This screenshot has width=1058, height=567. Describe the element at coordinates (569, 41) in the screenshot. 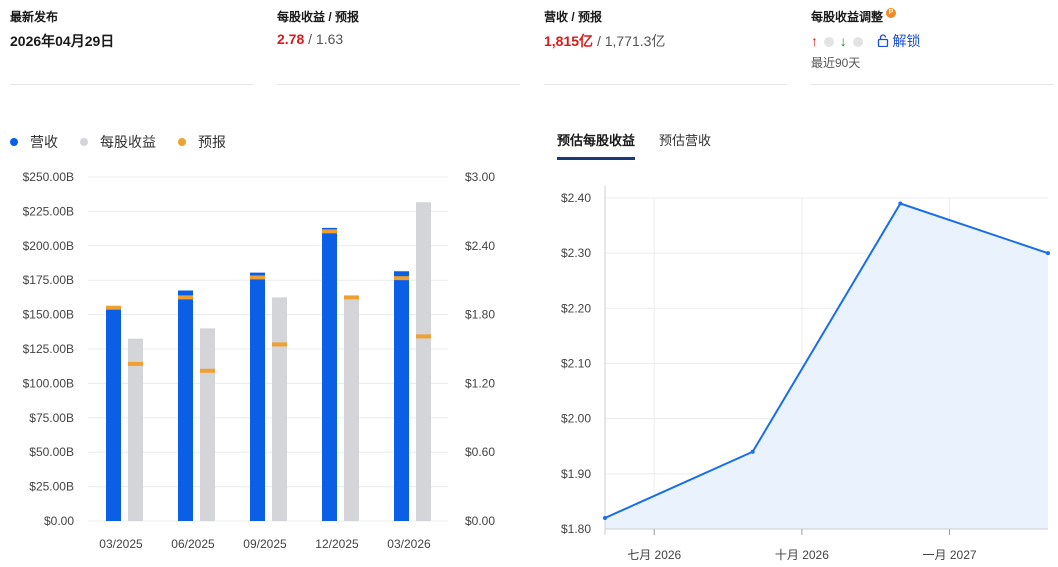

I see `revenue-actual: 1,815亿` at that location.